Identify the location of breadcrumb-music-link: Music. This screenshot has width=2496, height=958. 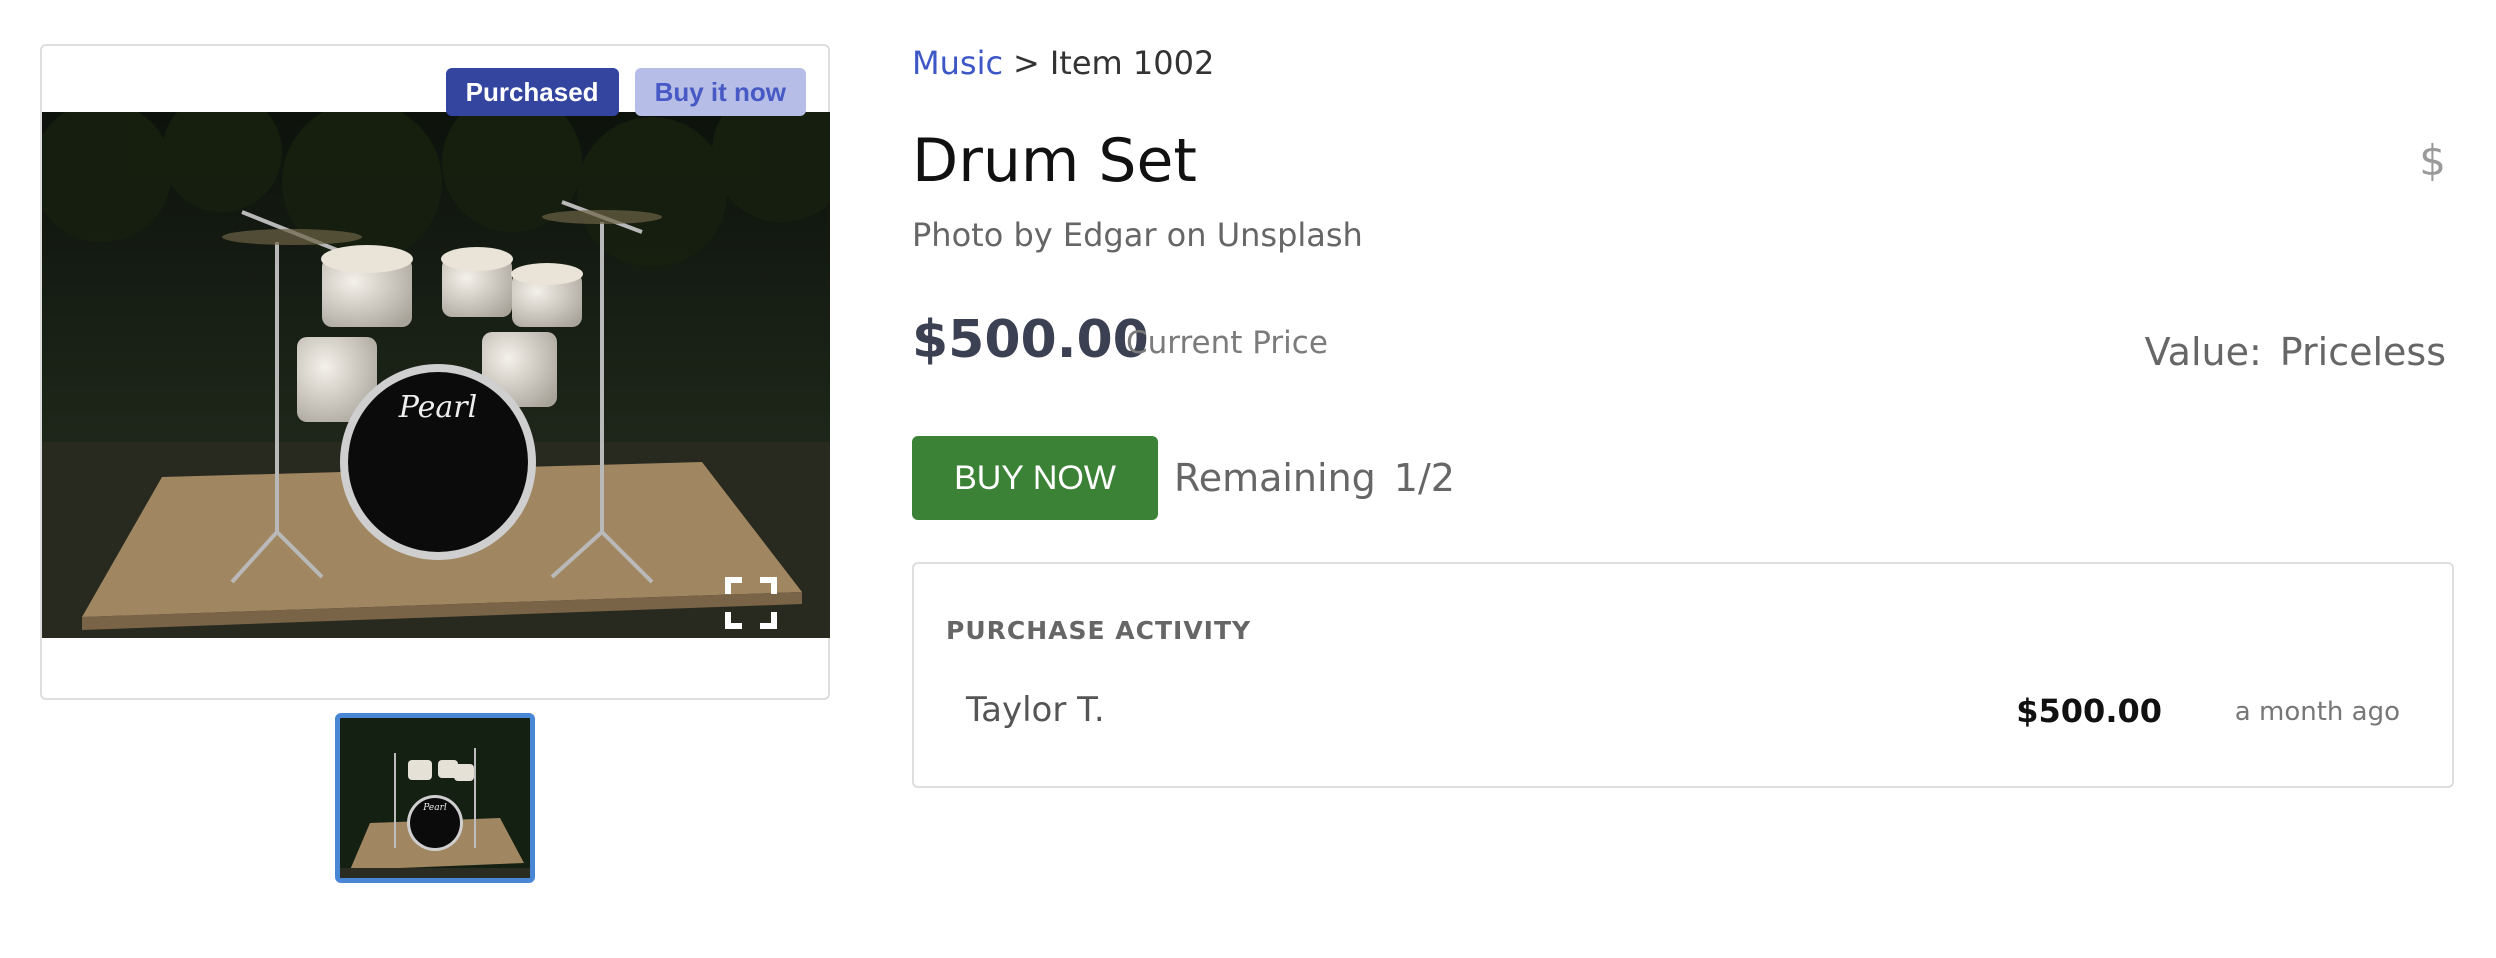
(957, 63).